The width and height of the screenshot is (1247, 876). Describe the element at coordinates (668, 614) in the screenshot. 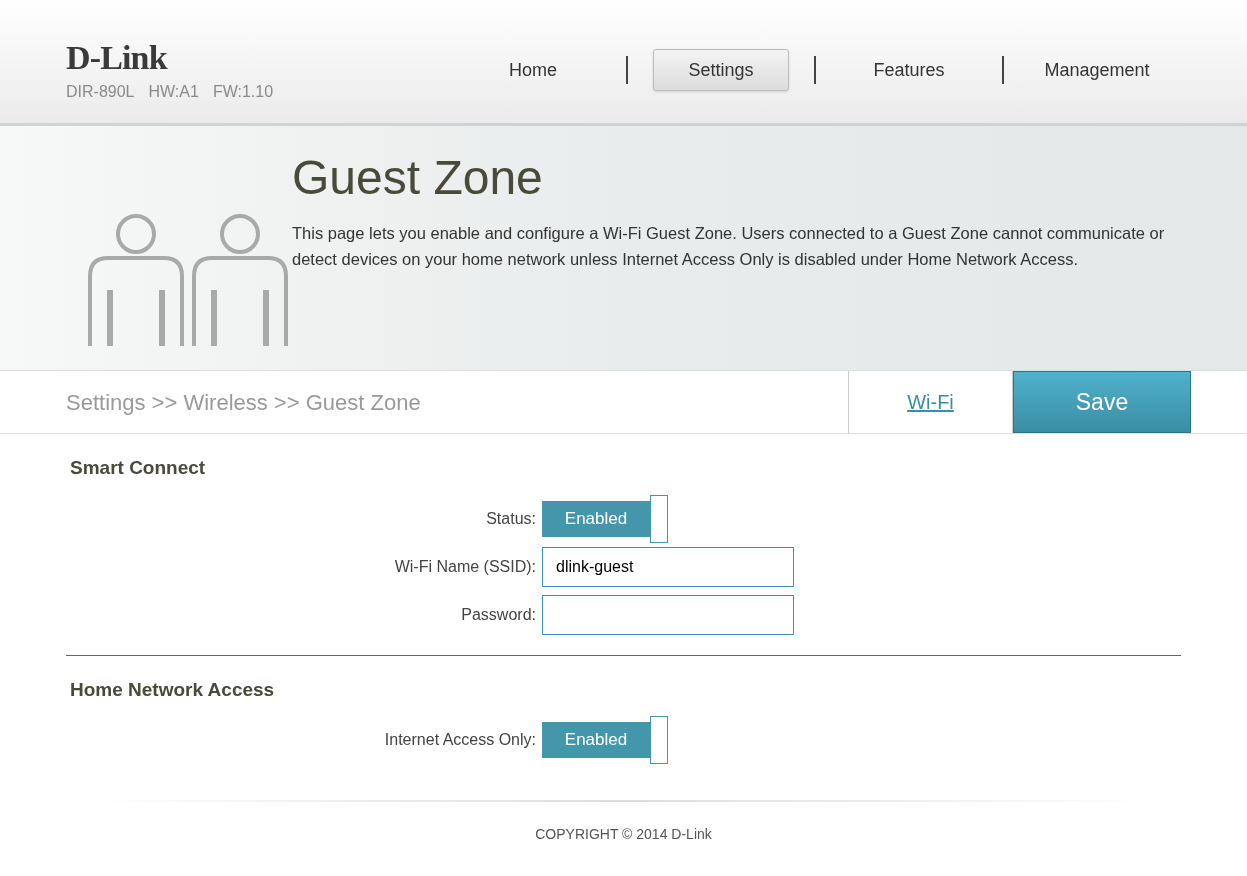

I see `text-field` at that location.